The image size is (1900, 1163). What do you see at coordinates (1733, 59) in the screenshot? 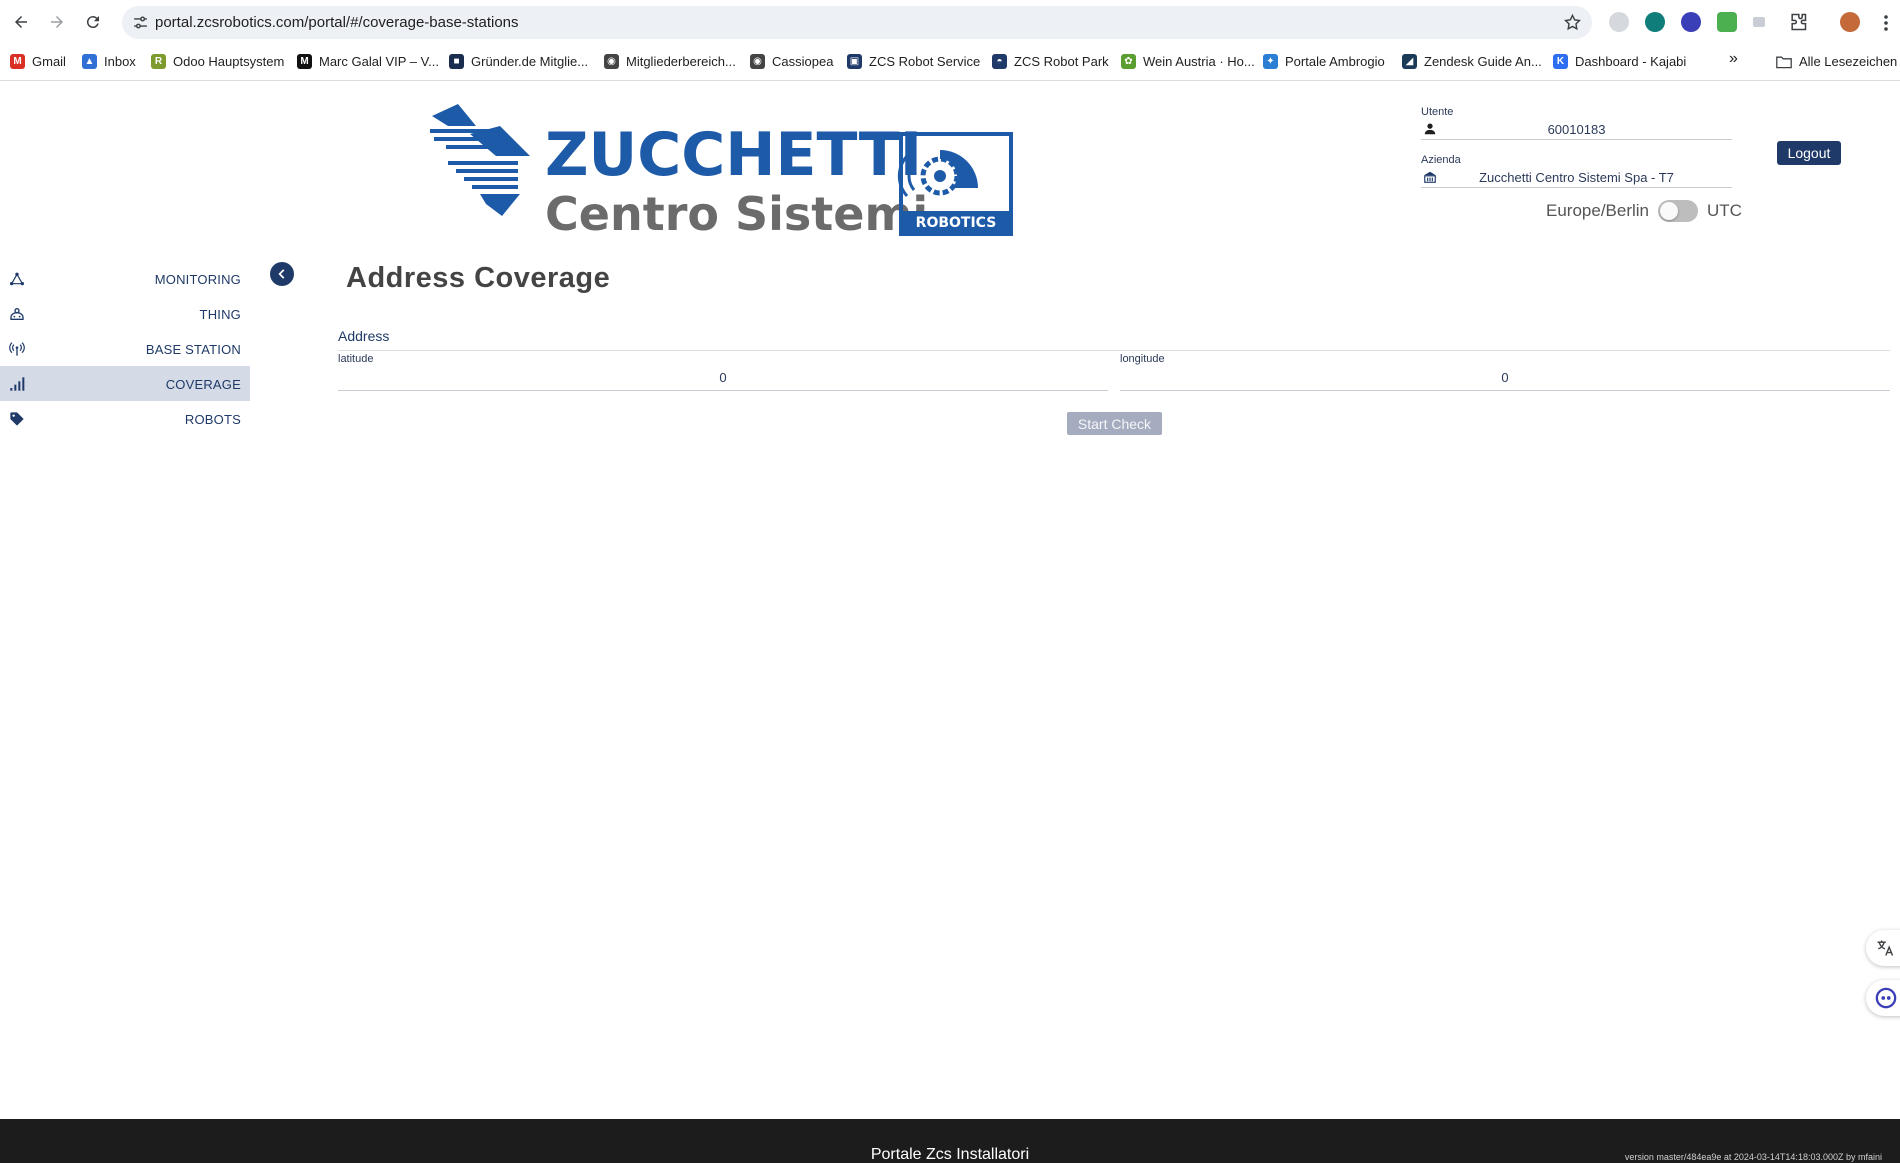
I see `bookmarks-overflow-button: »` at bounding box center [1733, 59].